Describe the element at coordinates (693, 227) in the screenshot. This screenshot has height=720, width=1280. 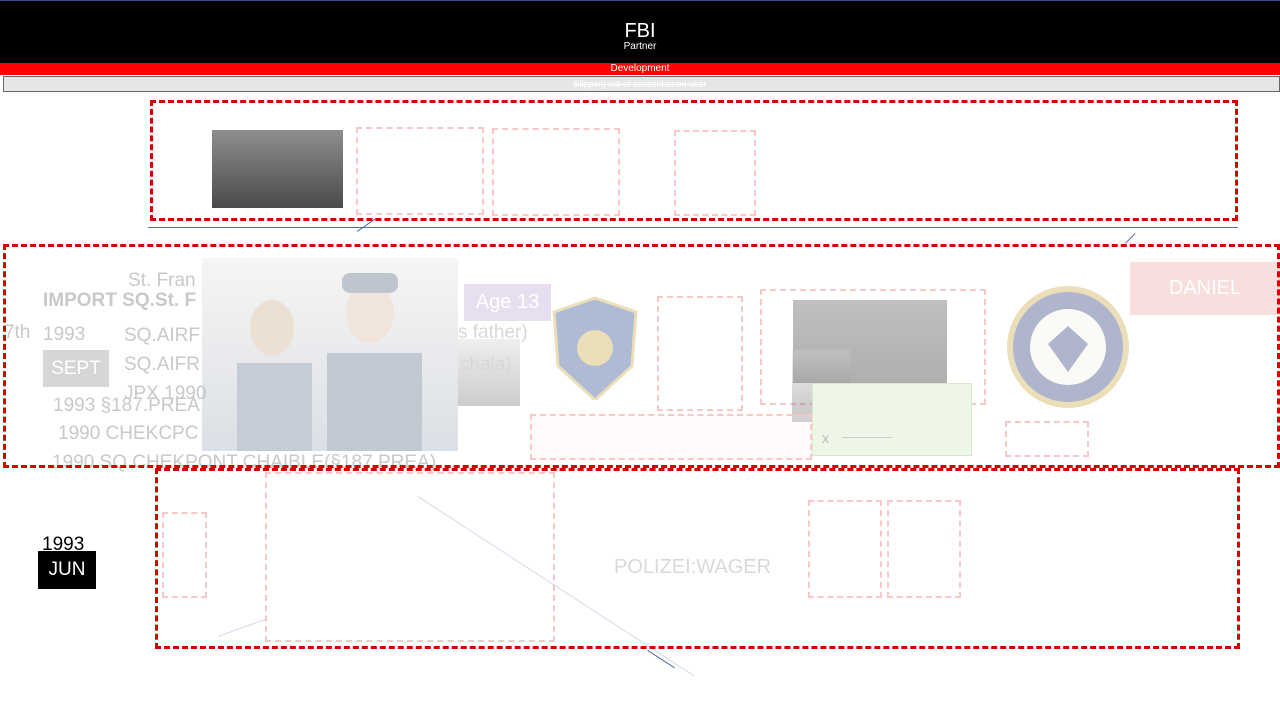
I see `divider-line` at that location.